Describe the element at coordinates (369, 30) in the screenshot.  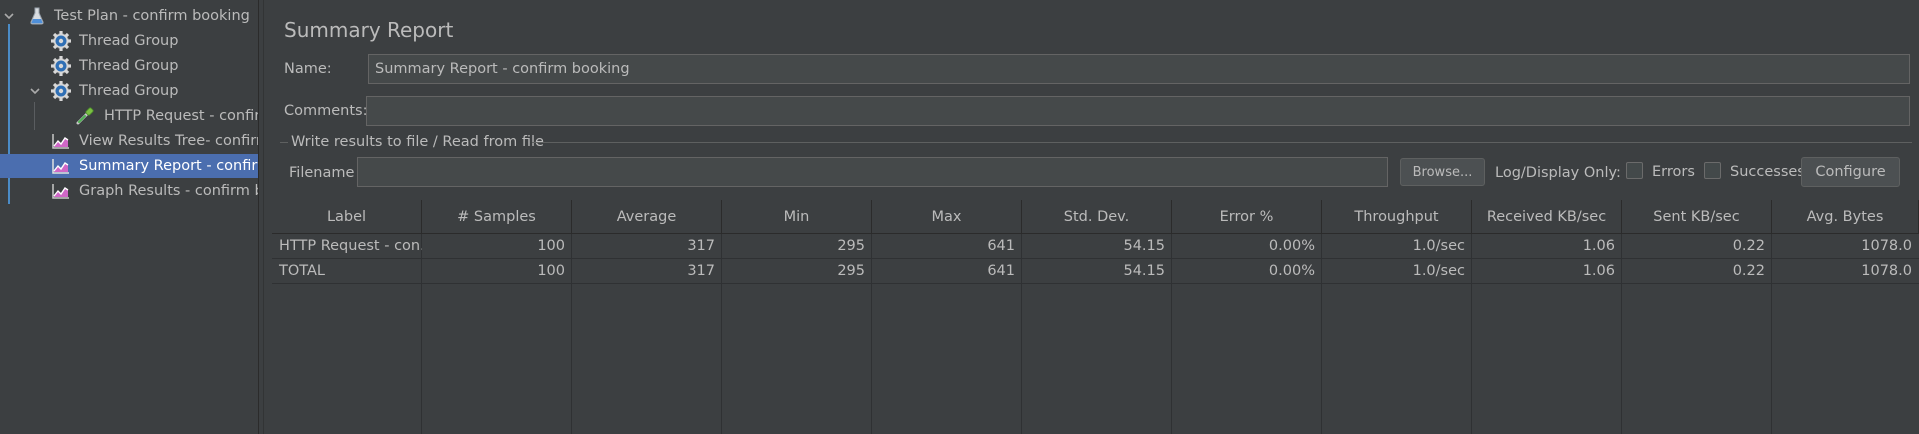
I see `page-title: Summary Report` at that location.